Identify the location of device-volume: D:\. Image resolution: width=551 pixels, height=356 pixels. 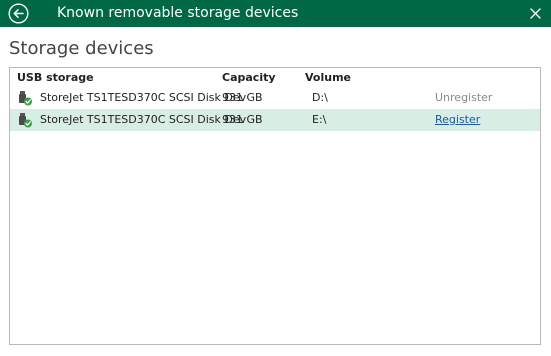
(320, 97).